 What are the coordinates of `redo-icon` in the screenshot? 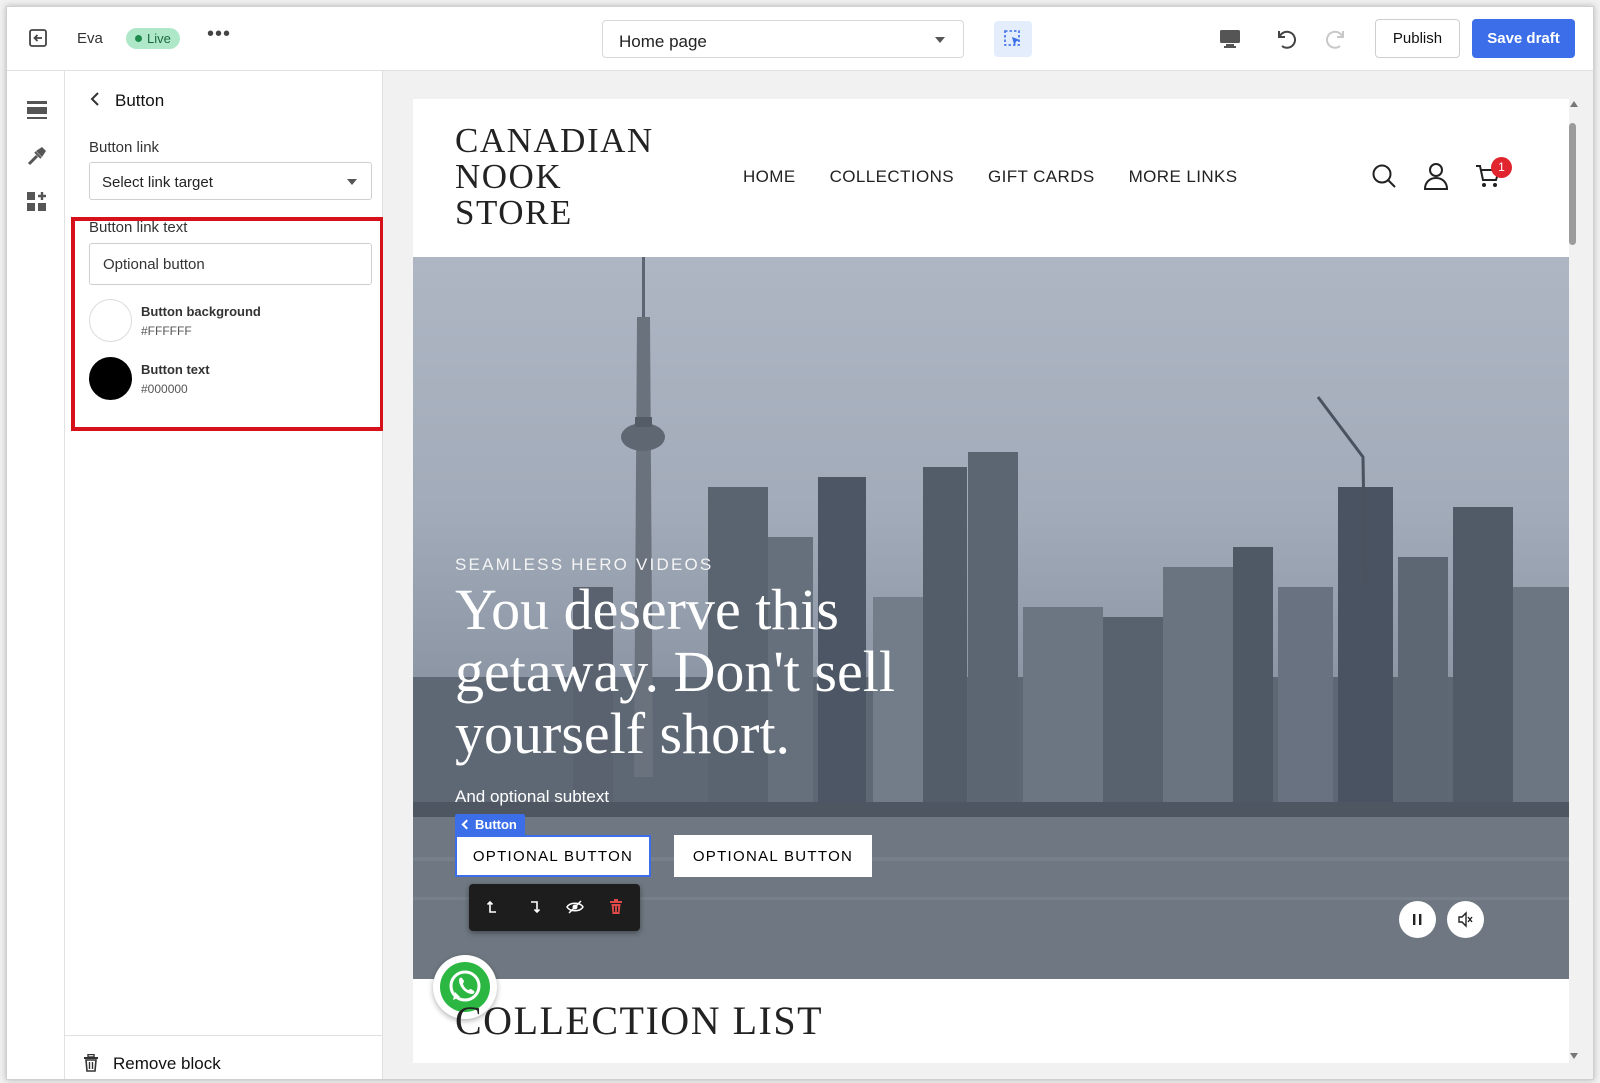 It's located at (1337, 41).